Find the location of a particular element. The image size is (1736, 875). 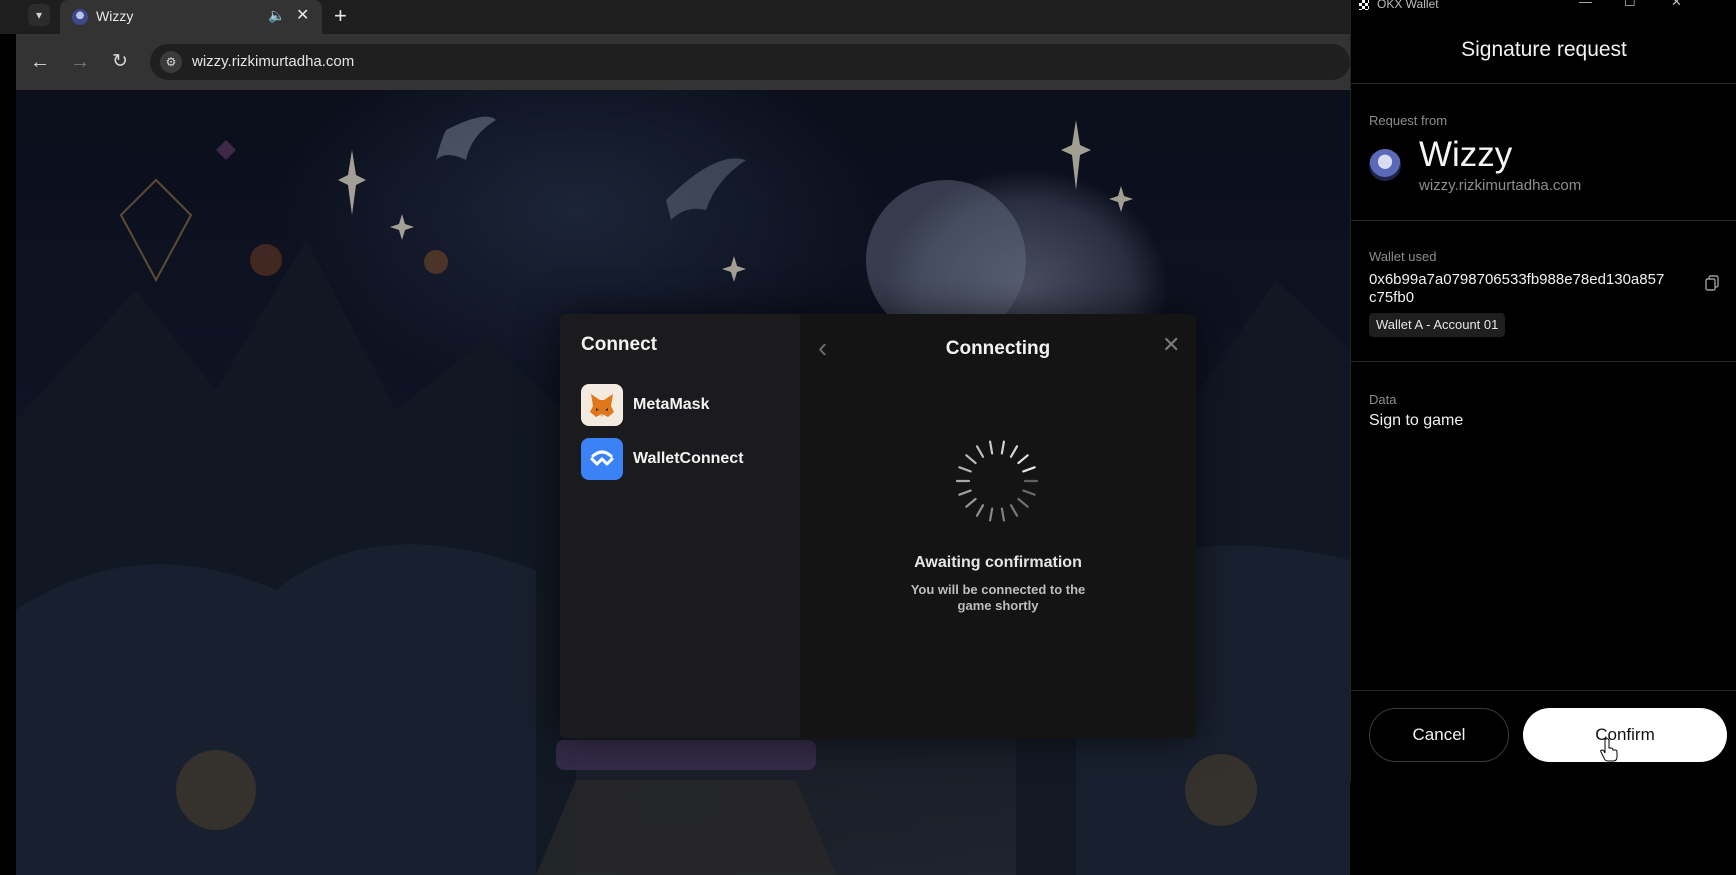

request-from-label: Request from is located at coordinates (1408, 120).